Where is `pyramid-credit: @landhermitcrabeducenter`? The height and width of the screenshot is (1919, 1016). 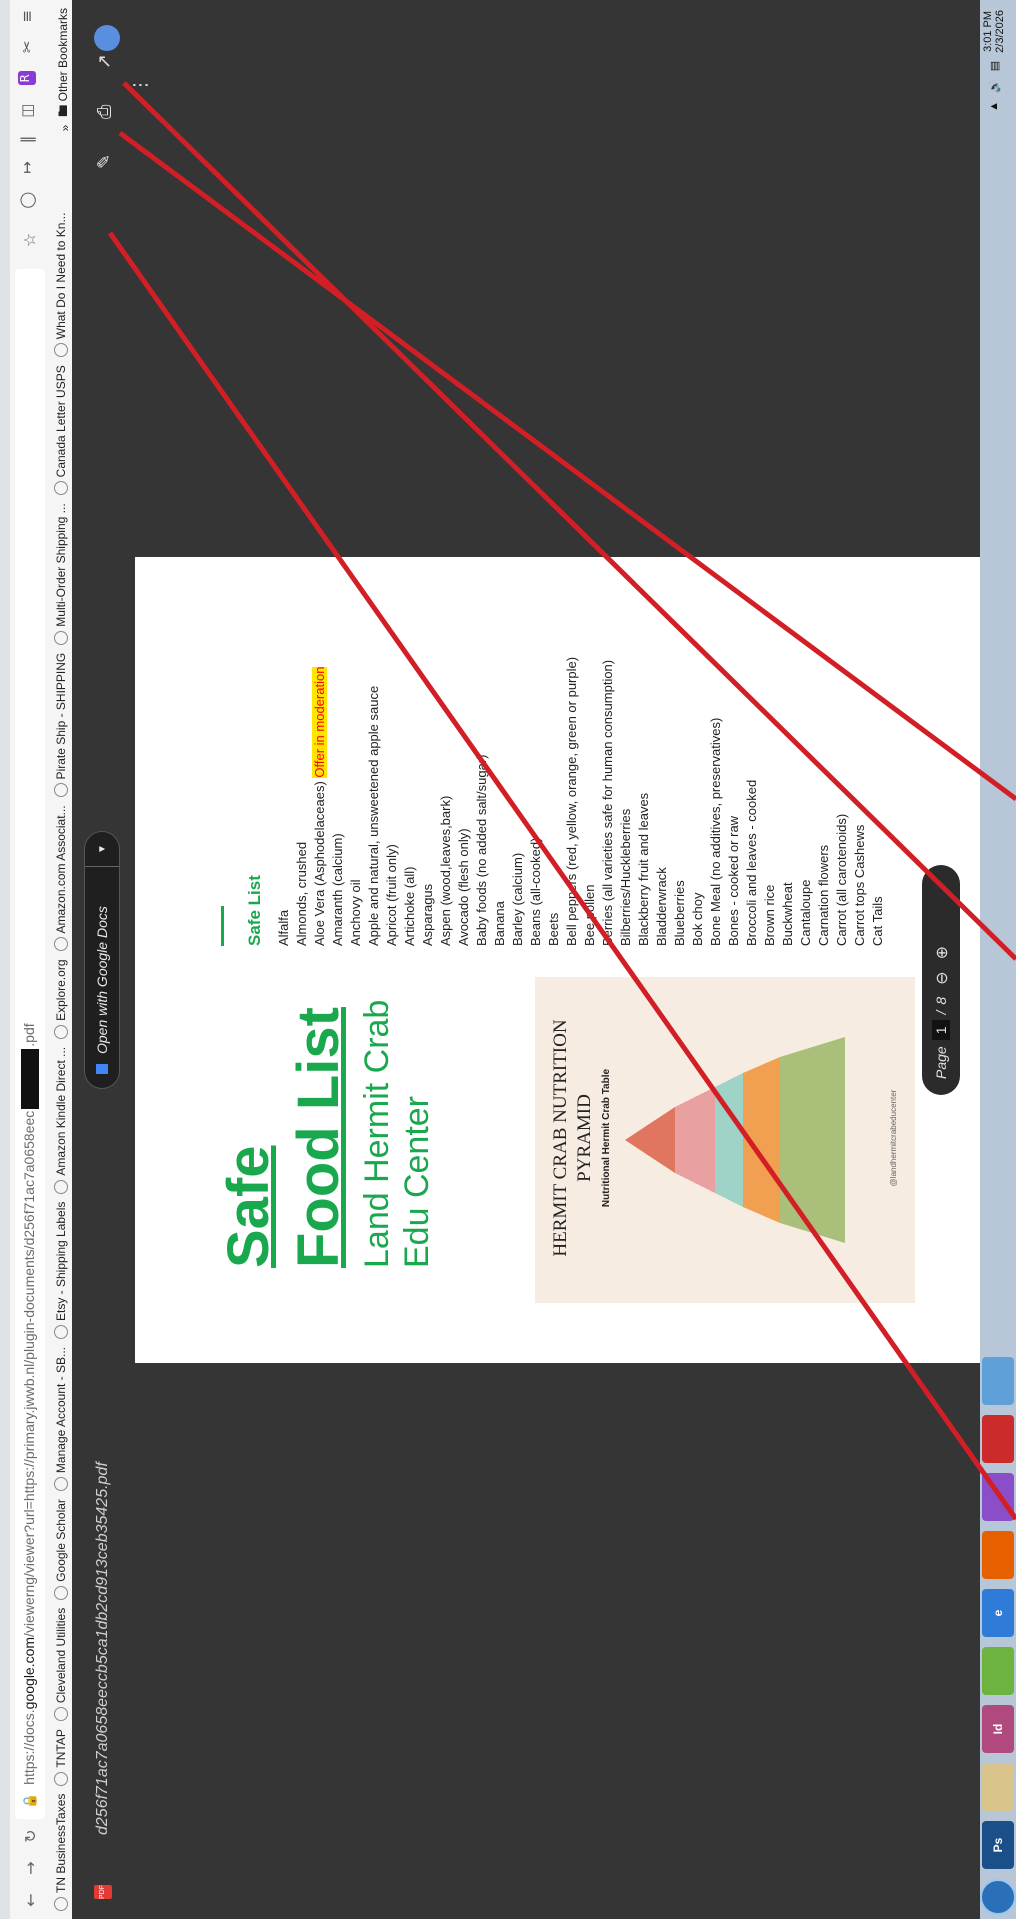
pyramid-credit: @landhermitcrabeducenter is located at coordinates (893, 1138).